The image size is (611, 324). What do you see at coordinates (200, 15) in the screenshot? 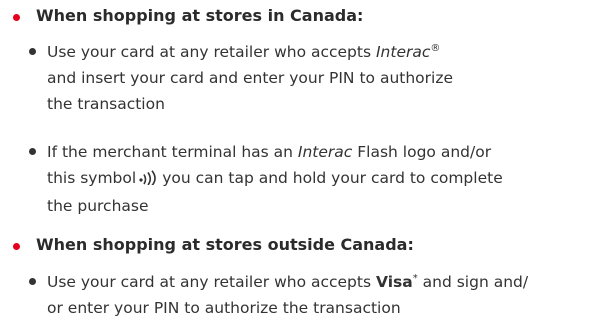
I see `section-heading-canada: When shopping at stores in Canada:` at bounding box center [200, 15].